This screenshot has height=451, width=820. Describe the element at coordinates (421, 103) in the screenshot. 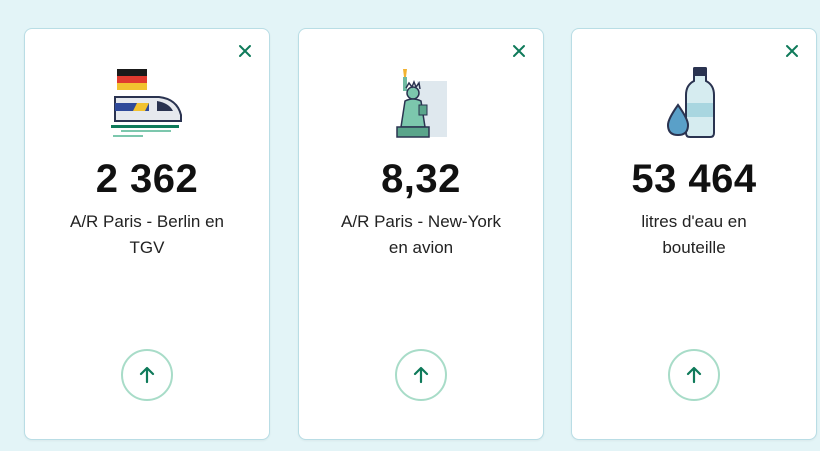

I see `statue-of-liberty-icon` at that location.